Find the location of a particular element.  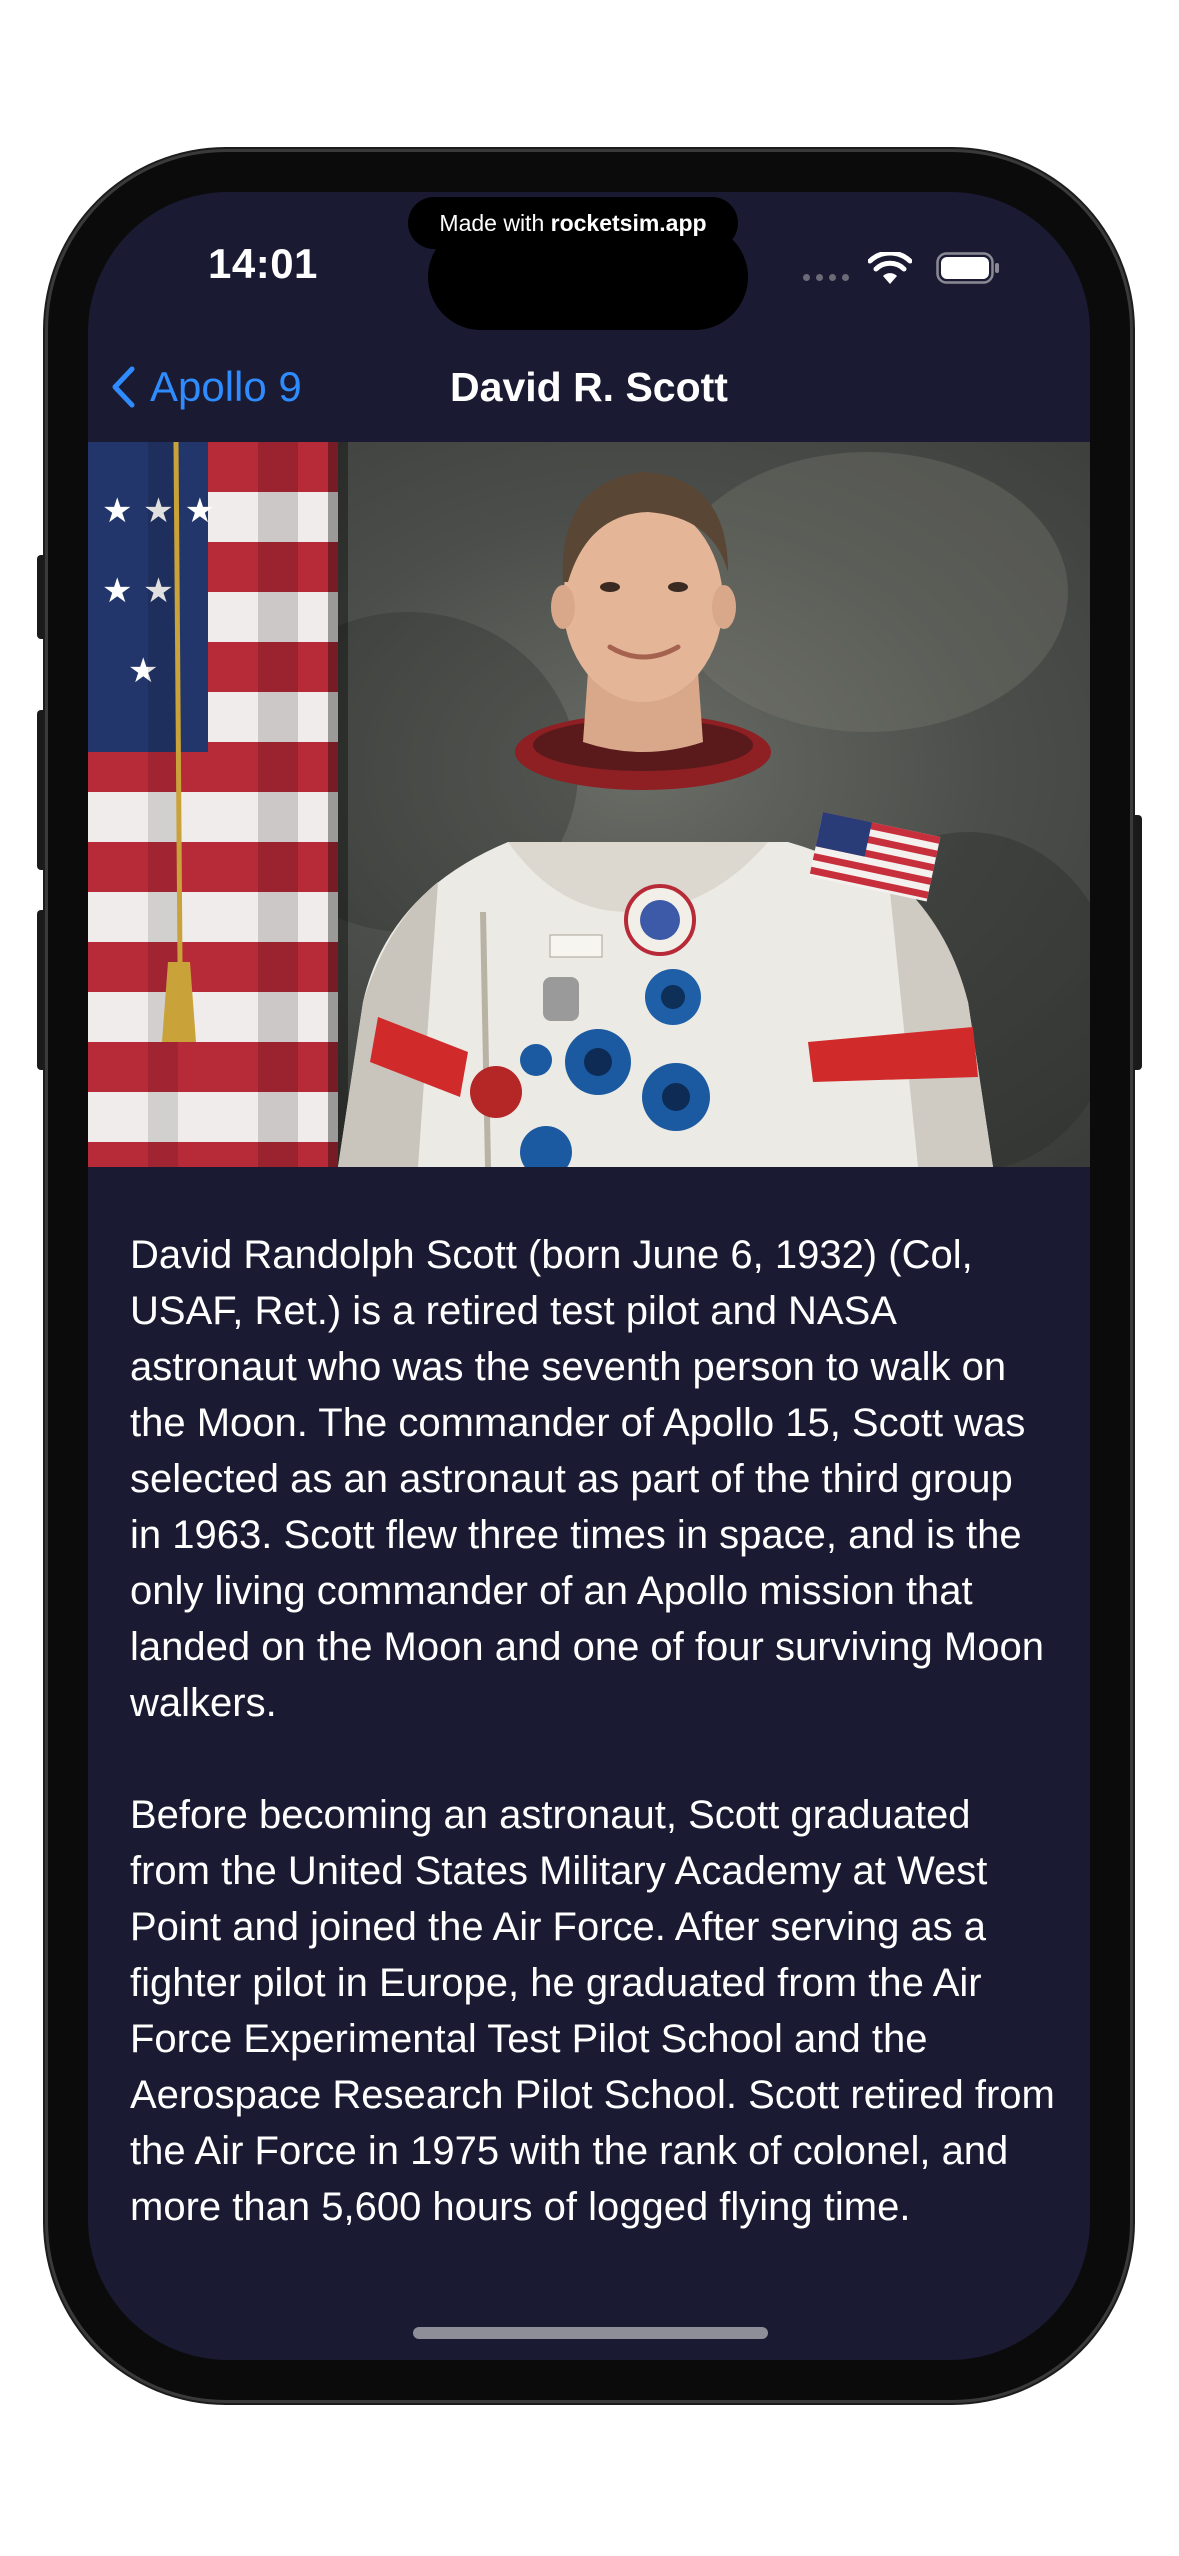

cellular-dots-icon is located at coordinates (826, 277).